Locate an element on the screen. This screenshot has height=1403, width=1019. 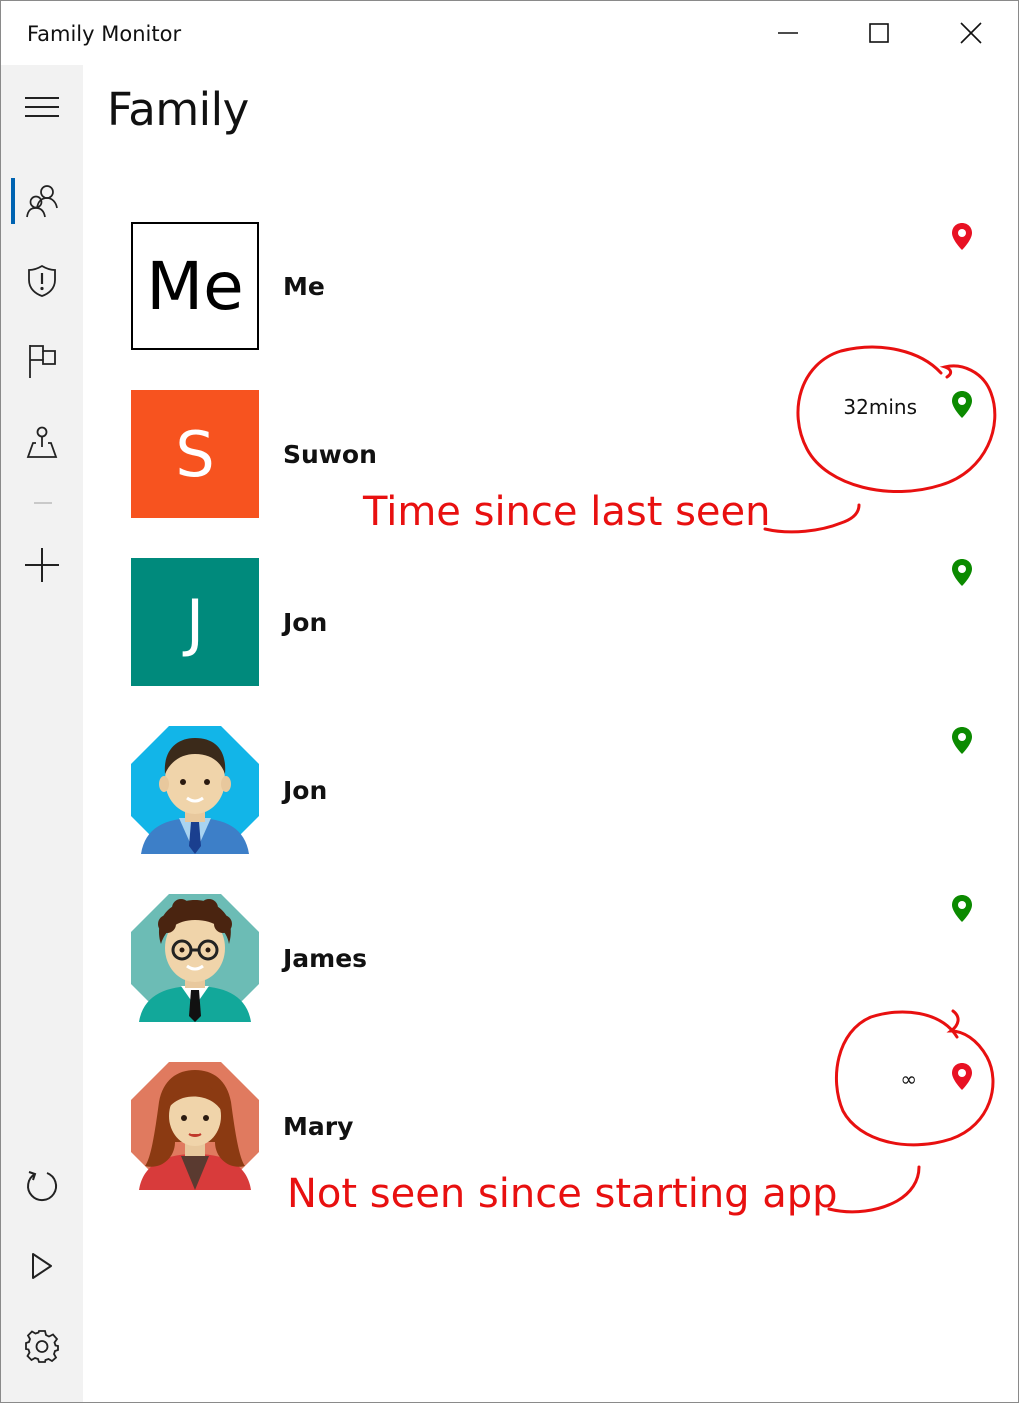
settings-button is located at coordinates (42, 1346).